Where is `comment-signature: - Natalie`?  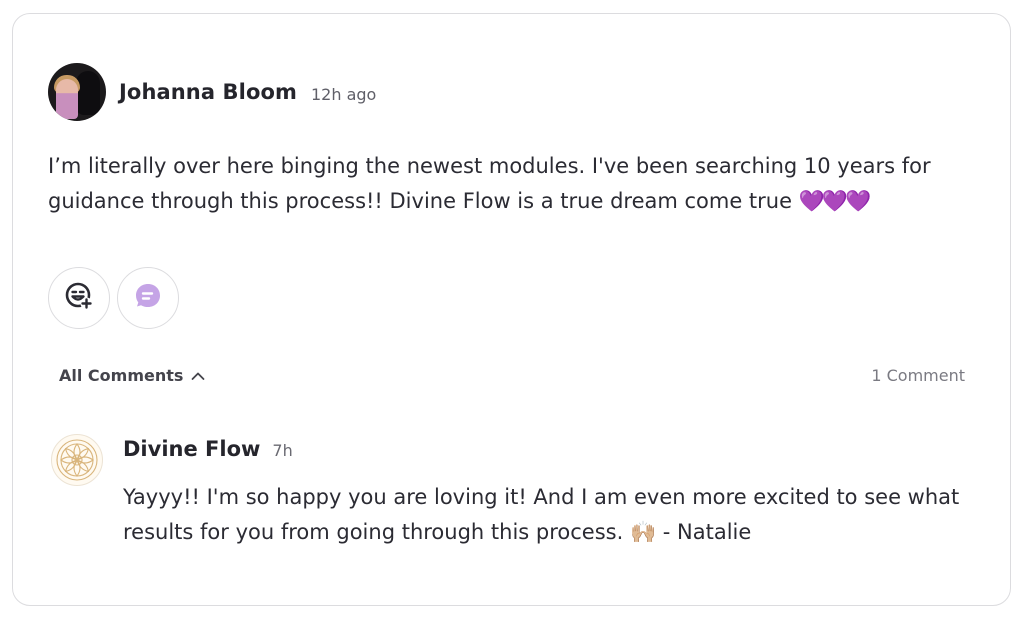
comment-signature: - Natalie is located at coordinates (704, 532).